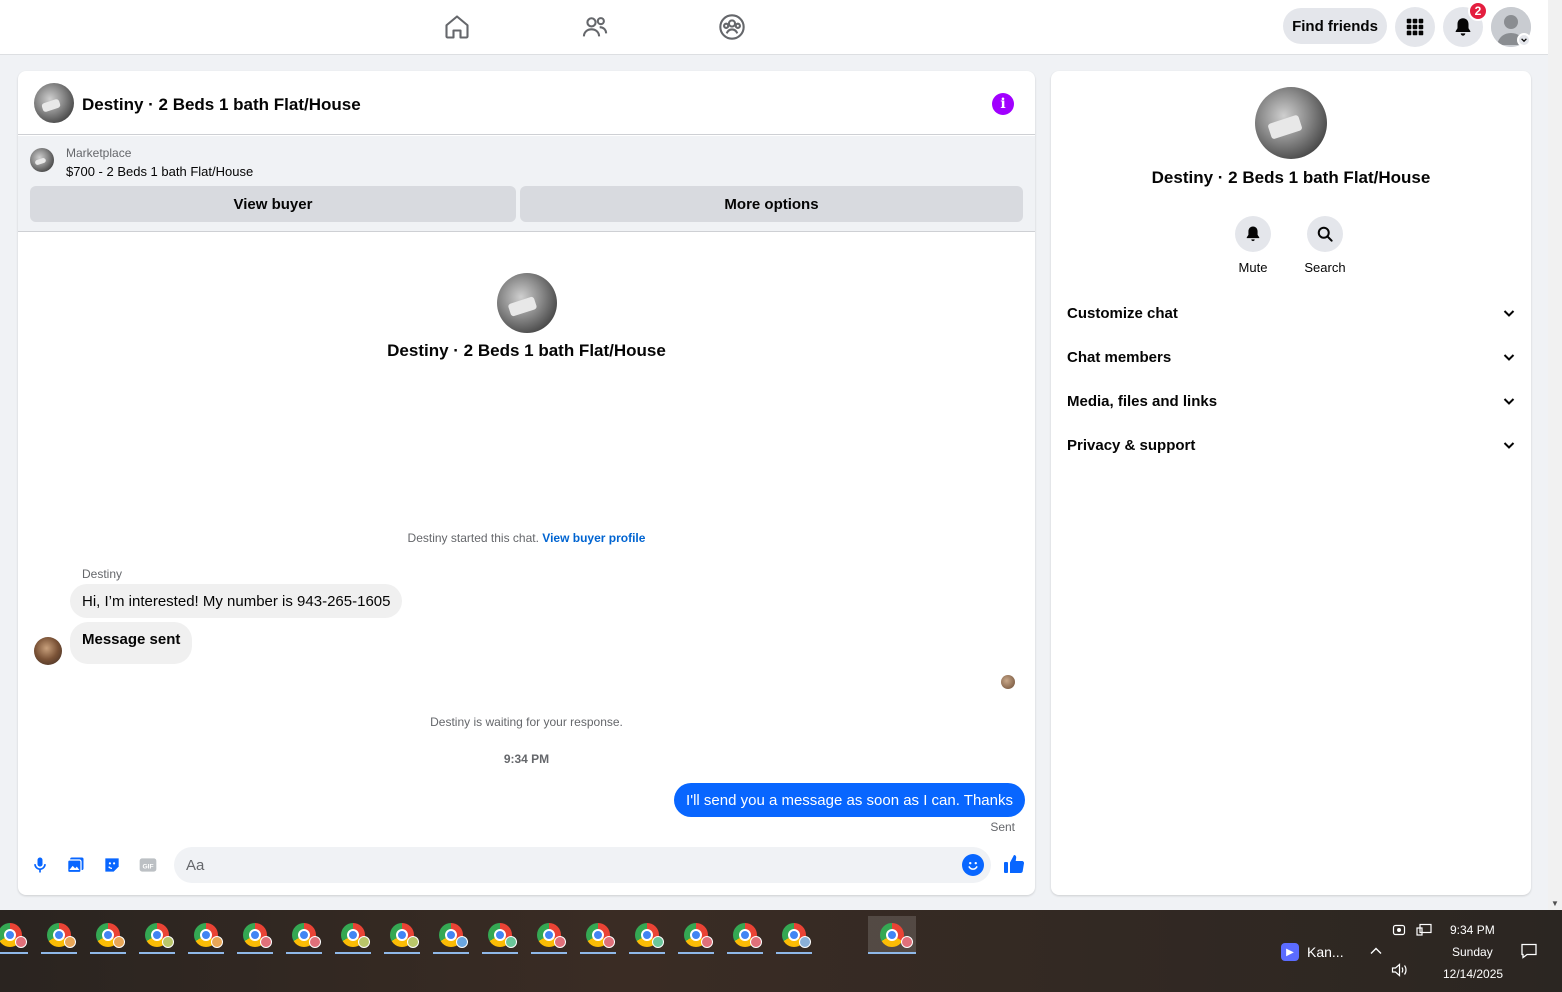 This screenshot has height=992, width=1562. Describe the element at coordinates (1325, 267) in the screenshot. I see `search-label: Search` at that location.